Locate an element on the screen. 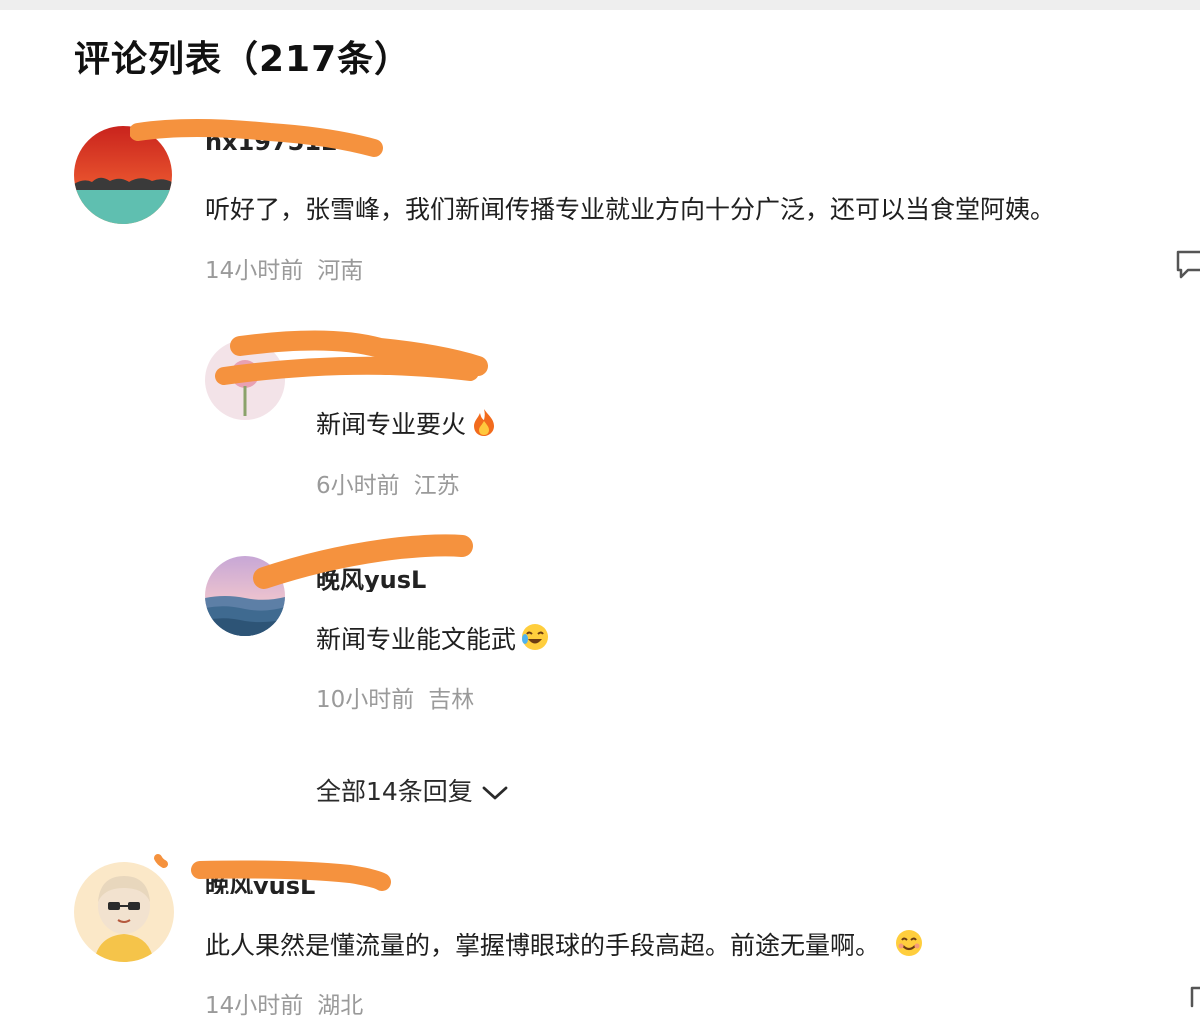 The image size is (1200, 1020). comment-text: 新闻专业要火 is located at coordinates (407, 423).